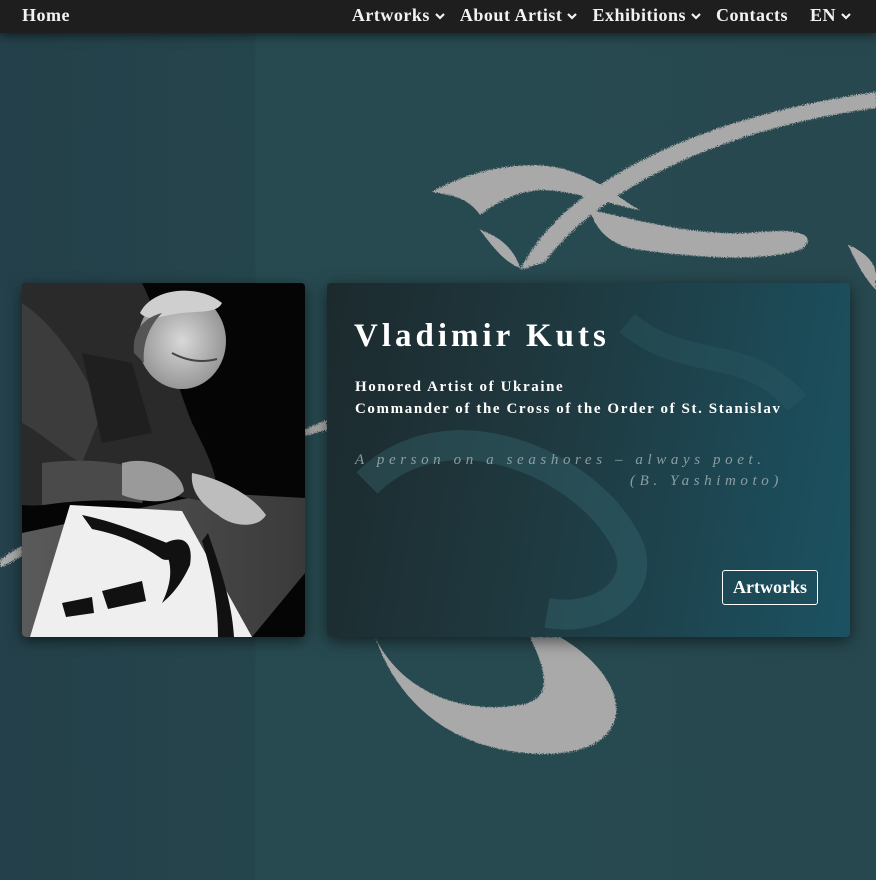  I want to click on nav-item-contacts: Contacts, so click(752, 15).